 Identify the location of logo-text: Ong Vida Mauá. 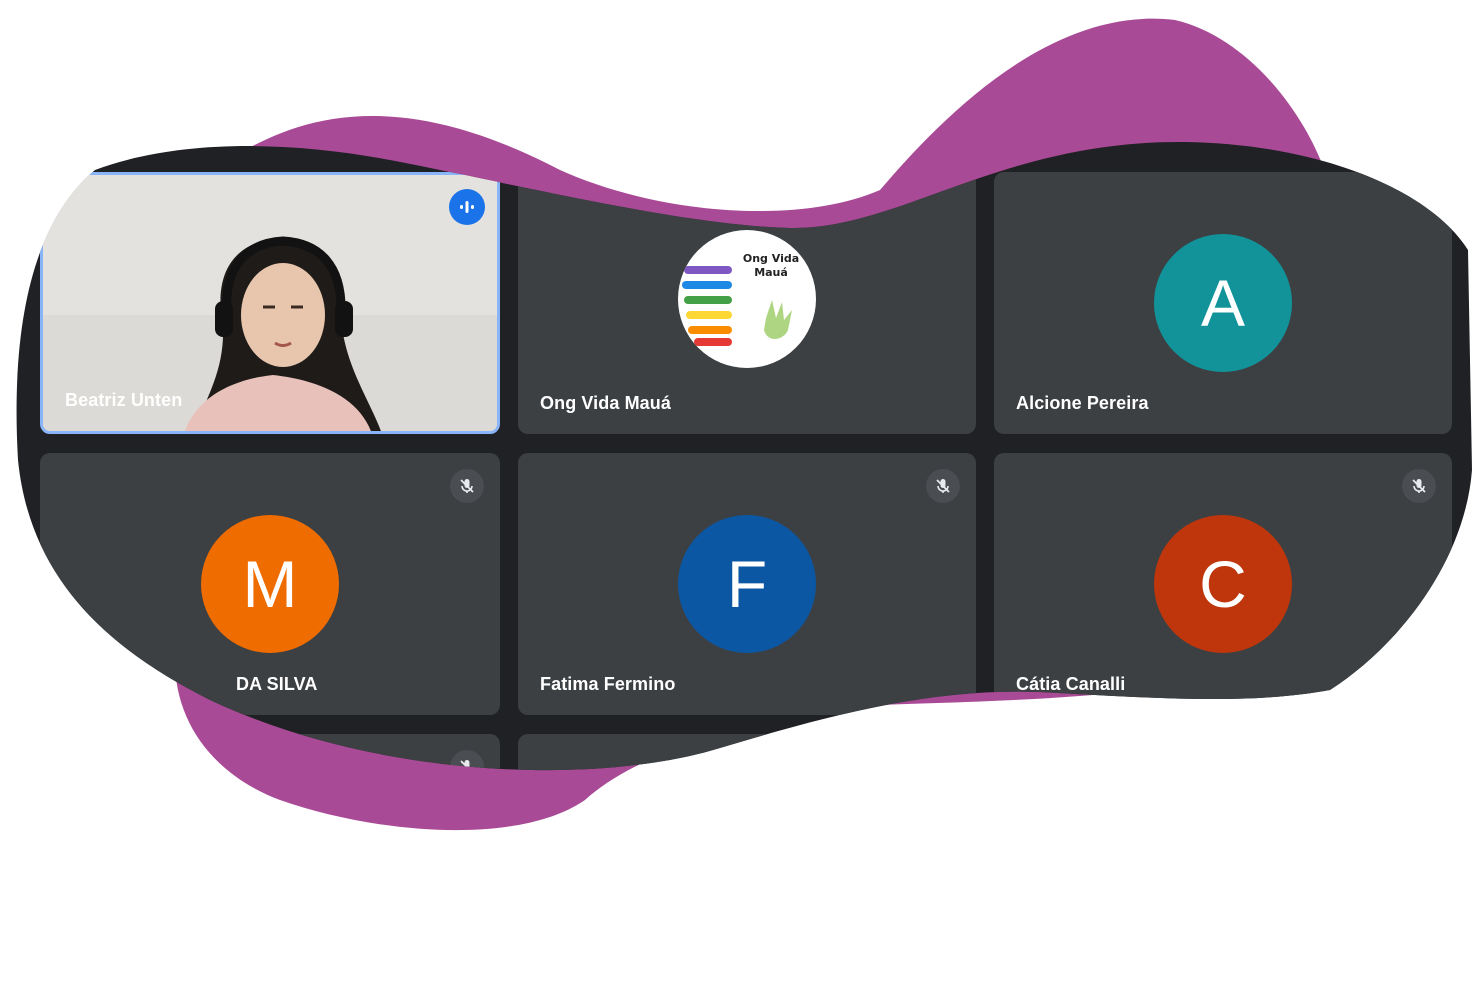
(771, 265).